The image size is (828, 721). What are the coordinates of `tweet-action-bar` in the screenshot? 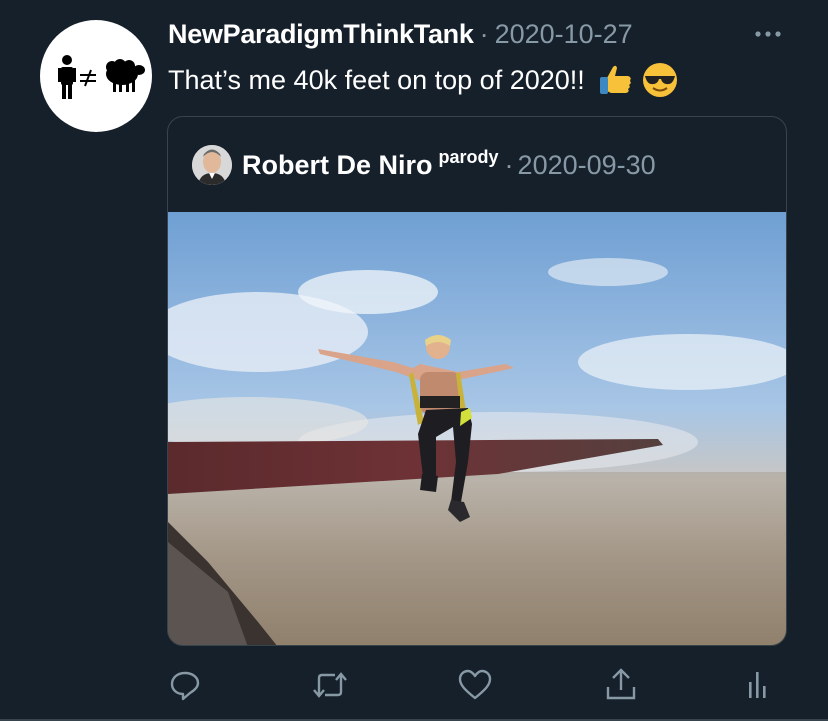 It's located at (414, 685).